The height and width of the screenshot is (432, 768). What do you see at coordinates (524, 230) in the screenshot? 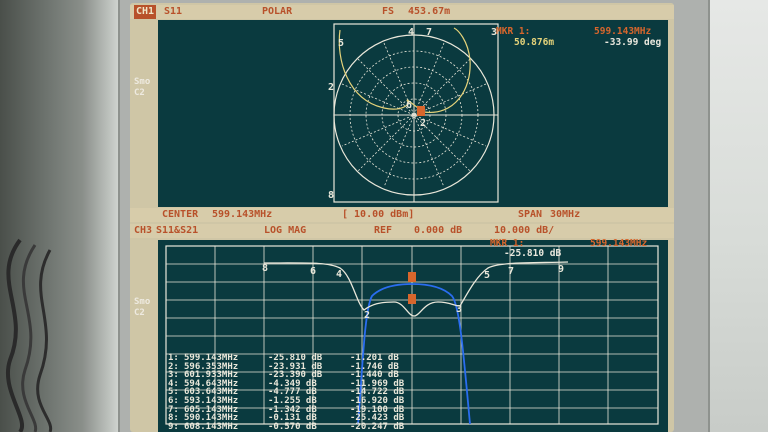
I see `ch3-scale: 10.000 dB/` at bounding box center [524, 230].